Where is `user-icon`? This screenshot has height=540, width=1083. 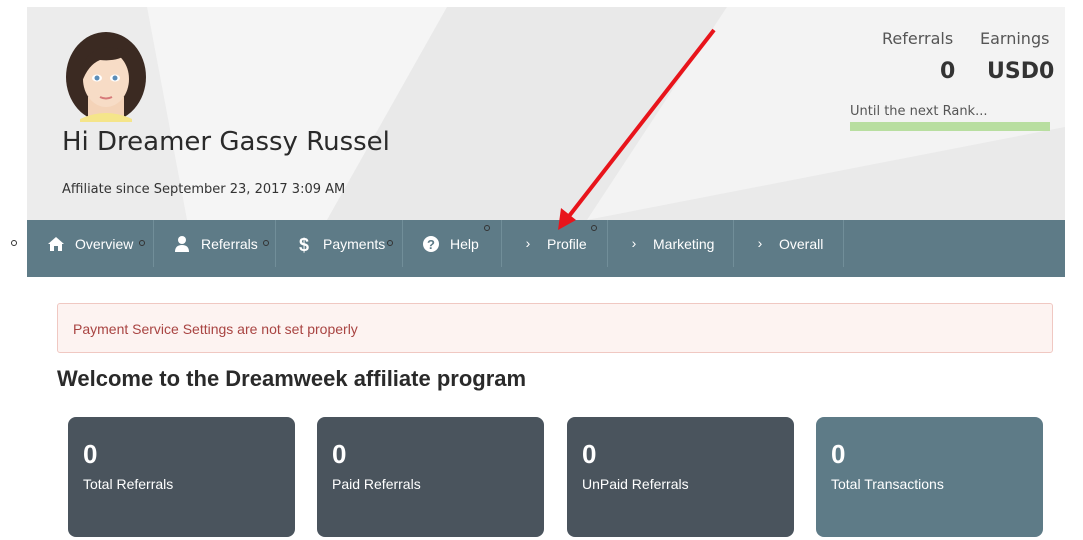
user-icon is located at coordinates (182, 243).